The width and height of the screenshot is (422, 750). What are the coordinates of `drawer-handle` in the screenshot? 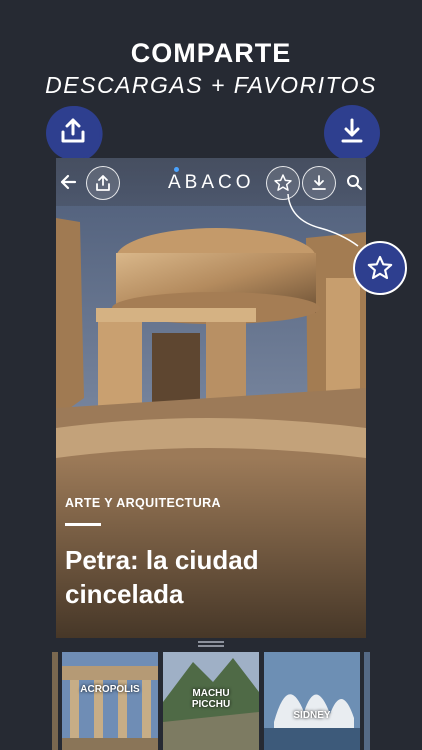 It's located at (211, 642).